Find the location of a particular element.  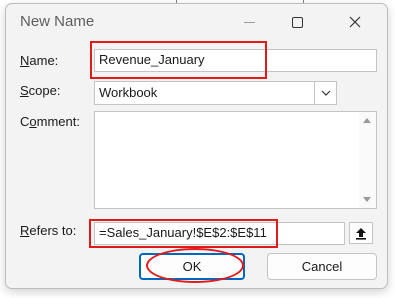

minimize-button is located at coordinates (249, 22).